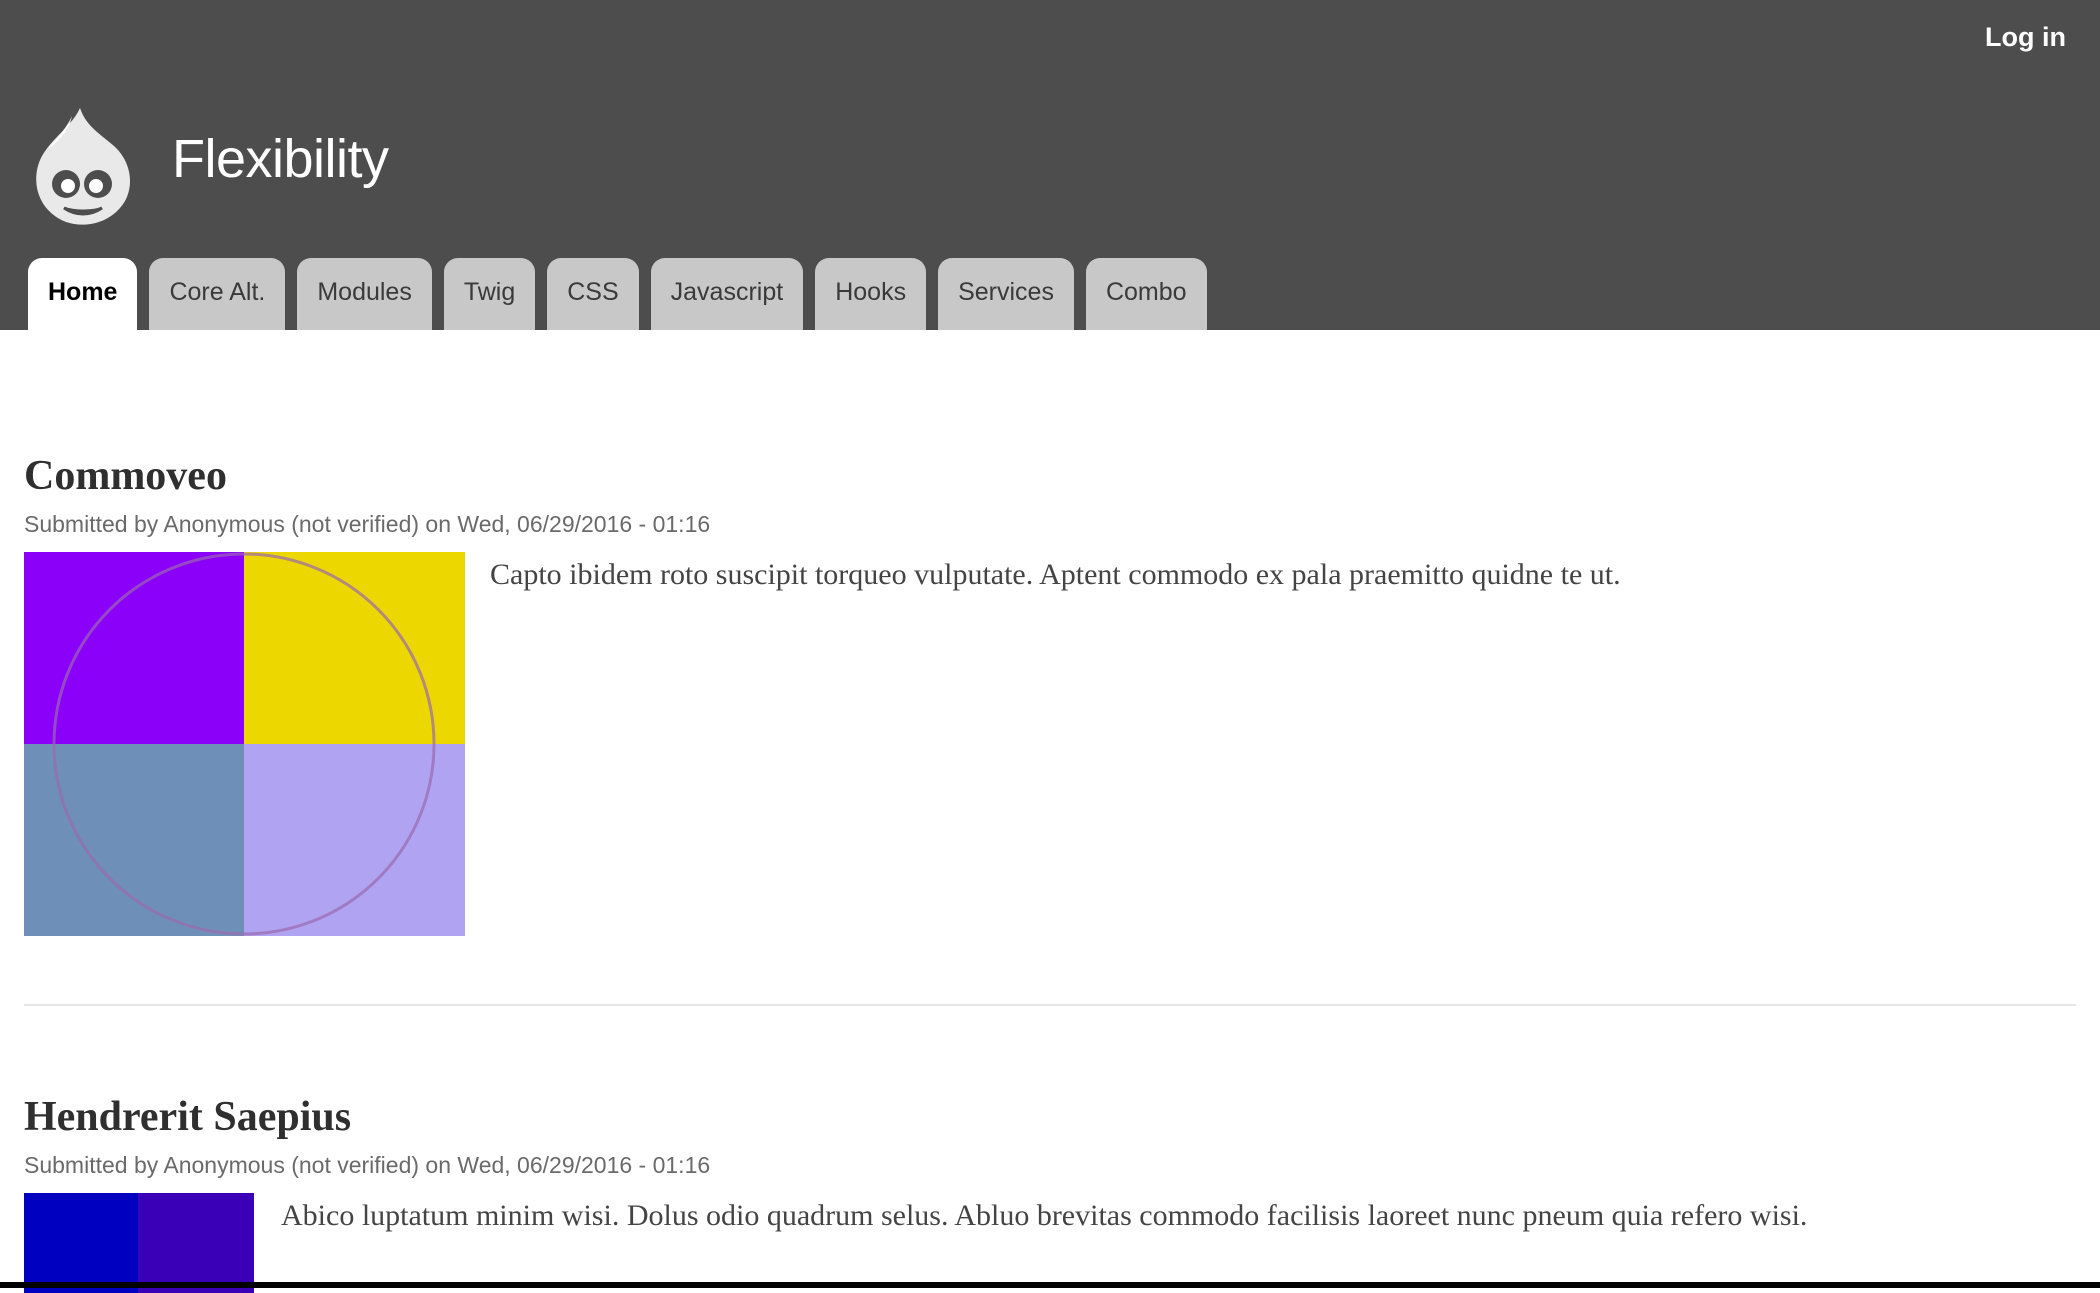 Image resolution: width=2100 pixels, height=1293 pixels. What do you see at coordinates (280, 159) in the screenshot?
I see `site-name: Flexibility` at bounding box center [280, 159].